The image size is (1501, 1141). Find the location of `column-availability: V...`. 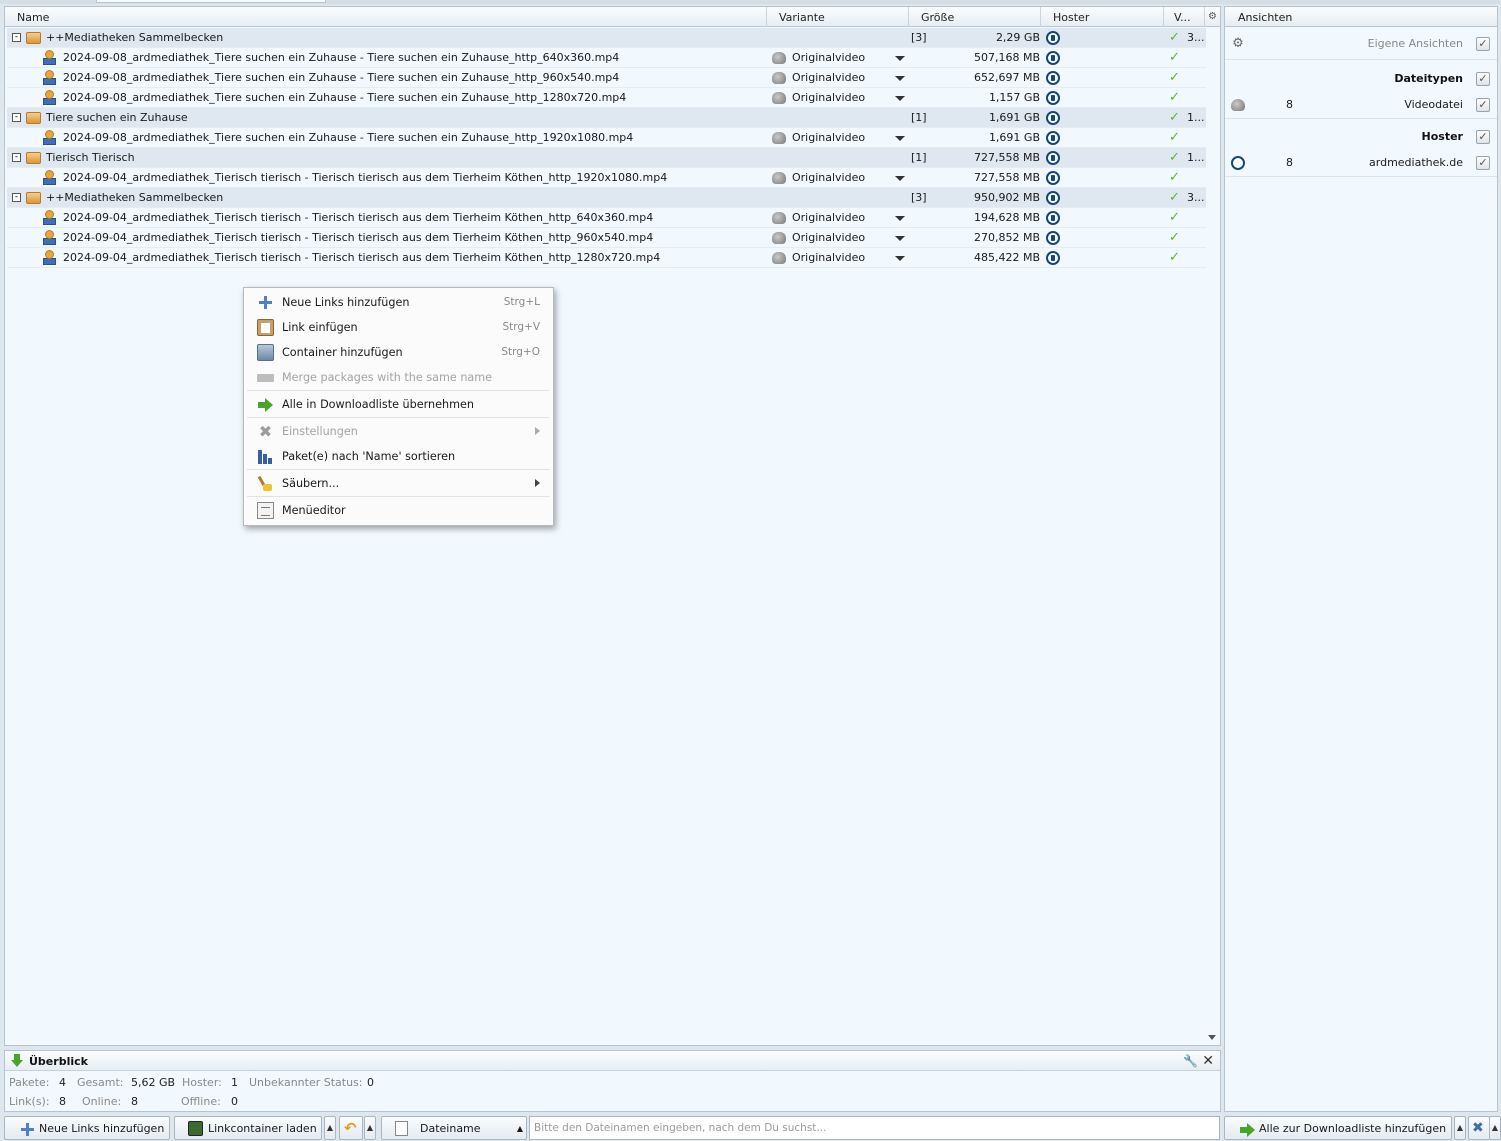

column-availability: V... is located at coordinates (1184, 17).